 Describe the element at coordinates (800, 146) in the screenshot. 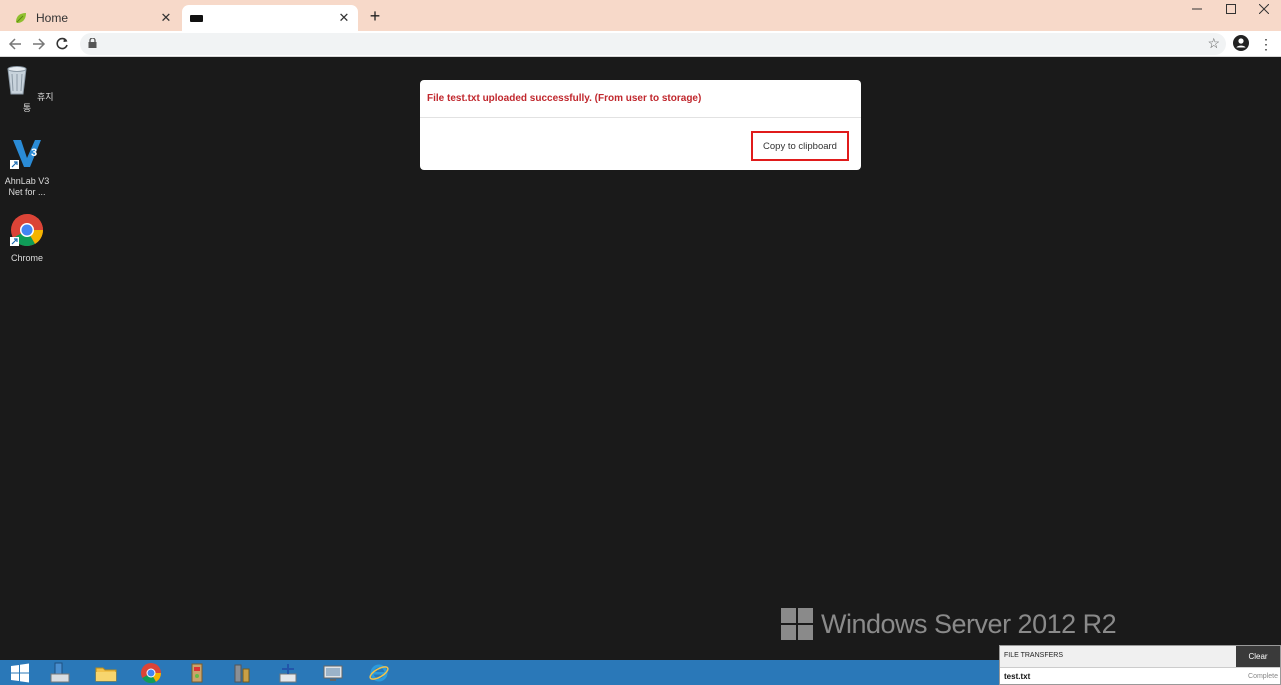

I see `copy-to-clipboard-button: Copy to clipboard` at that location.